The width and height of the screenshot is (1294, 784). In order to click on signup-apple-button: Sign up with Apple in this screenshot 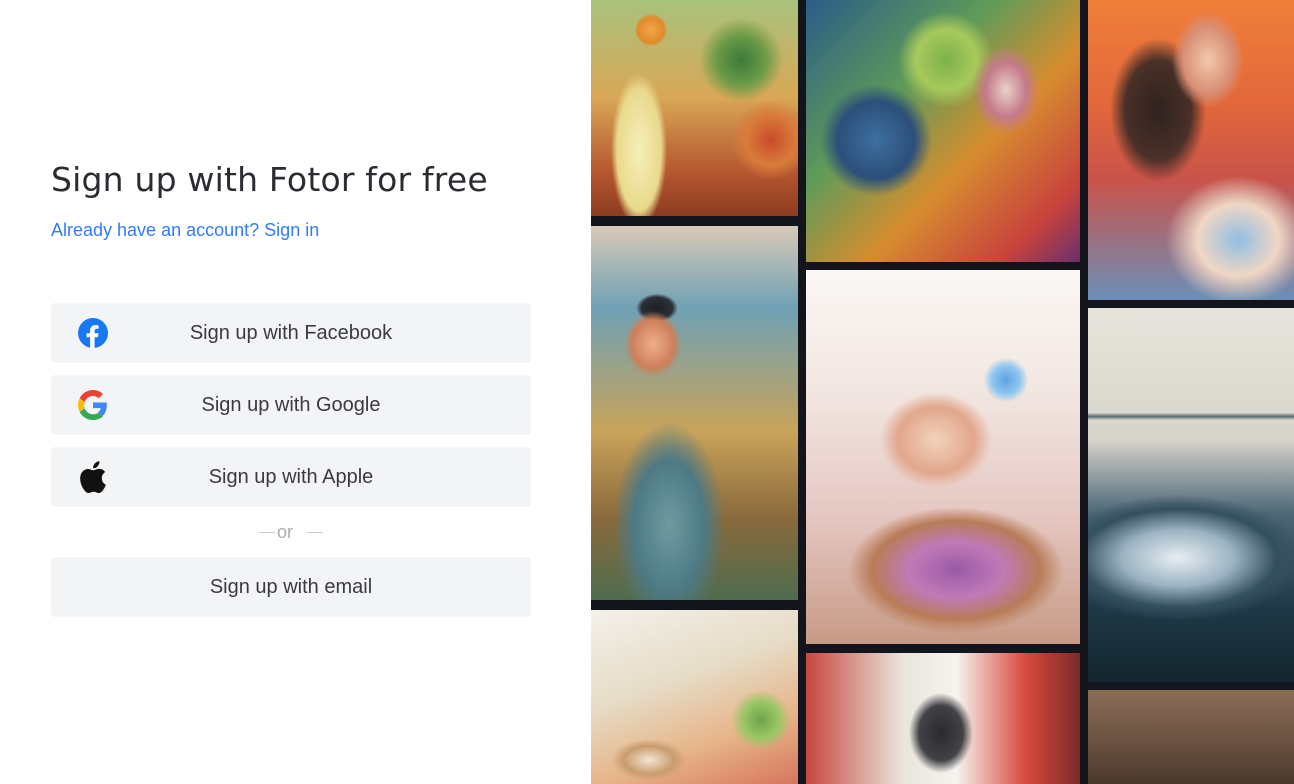, I will do `click(291, 477)`.